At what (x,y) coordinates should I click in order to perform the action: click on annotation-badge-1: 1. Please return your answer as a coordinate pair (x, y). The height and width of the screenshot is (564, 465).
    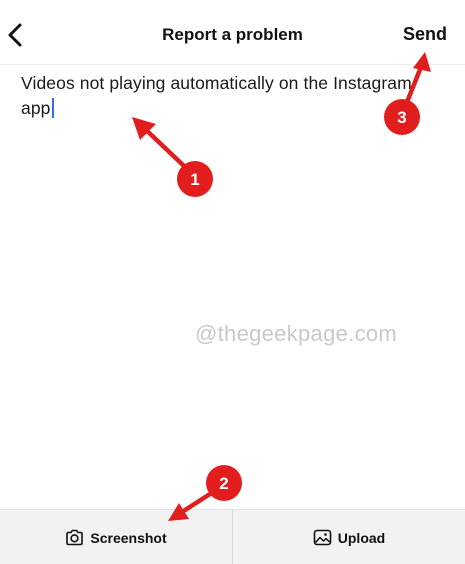
    Looking at the image, I should click on (195, 179).